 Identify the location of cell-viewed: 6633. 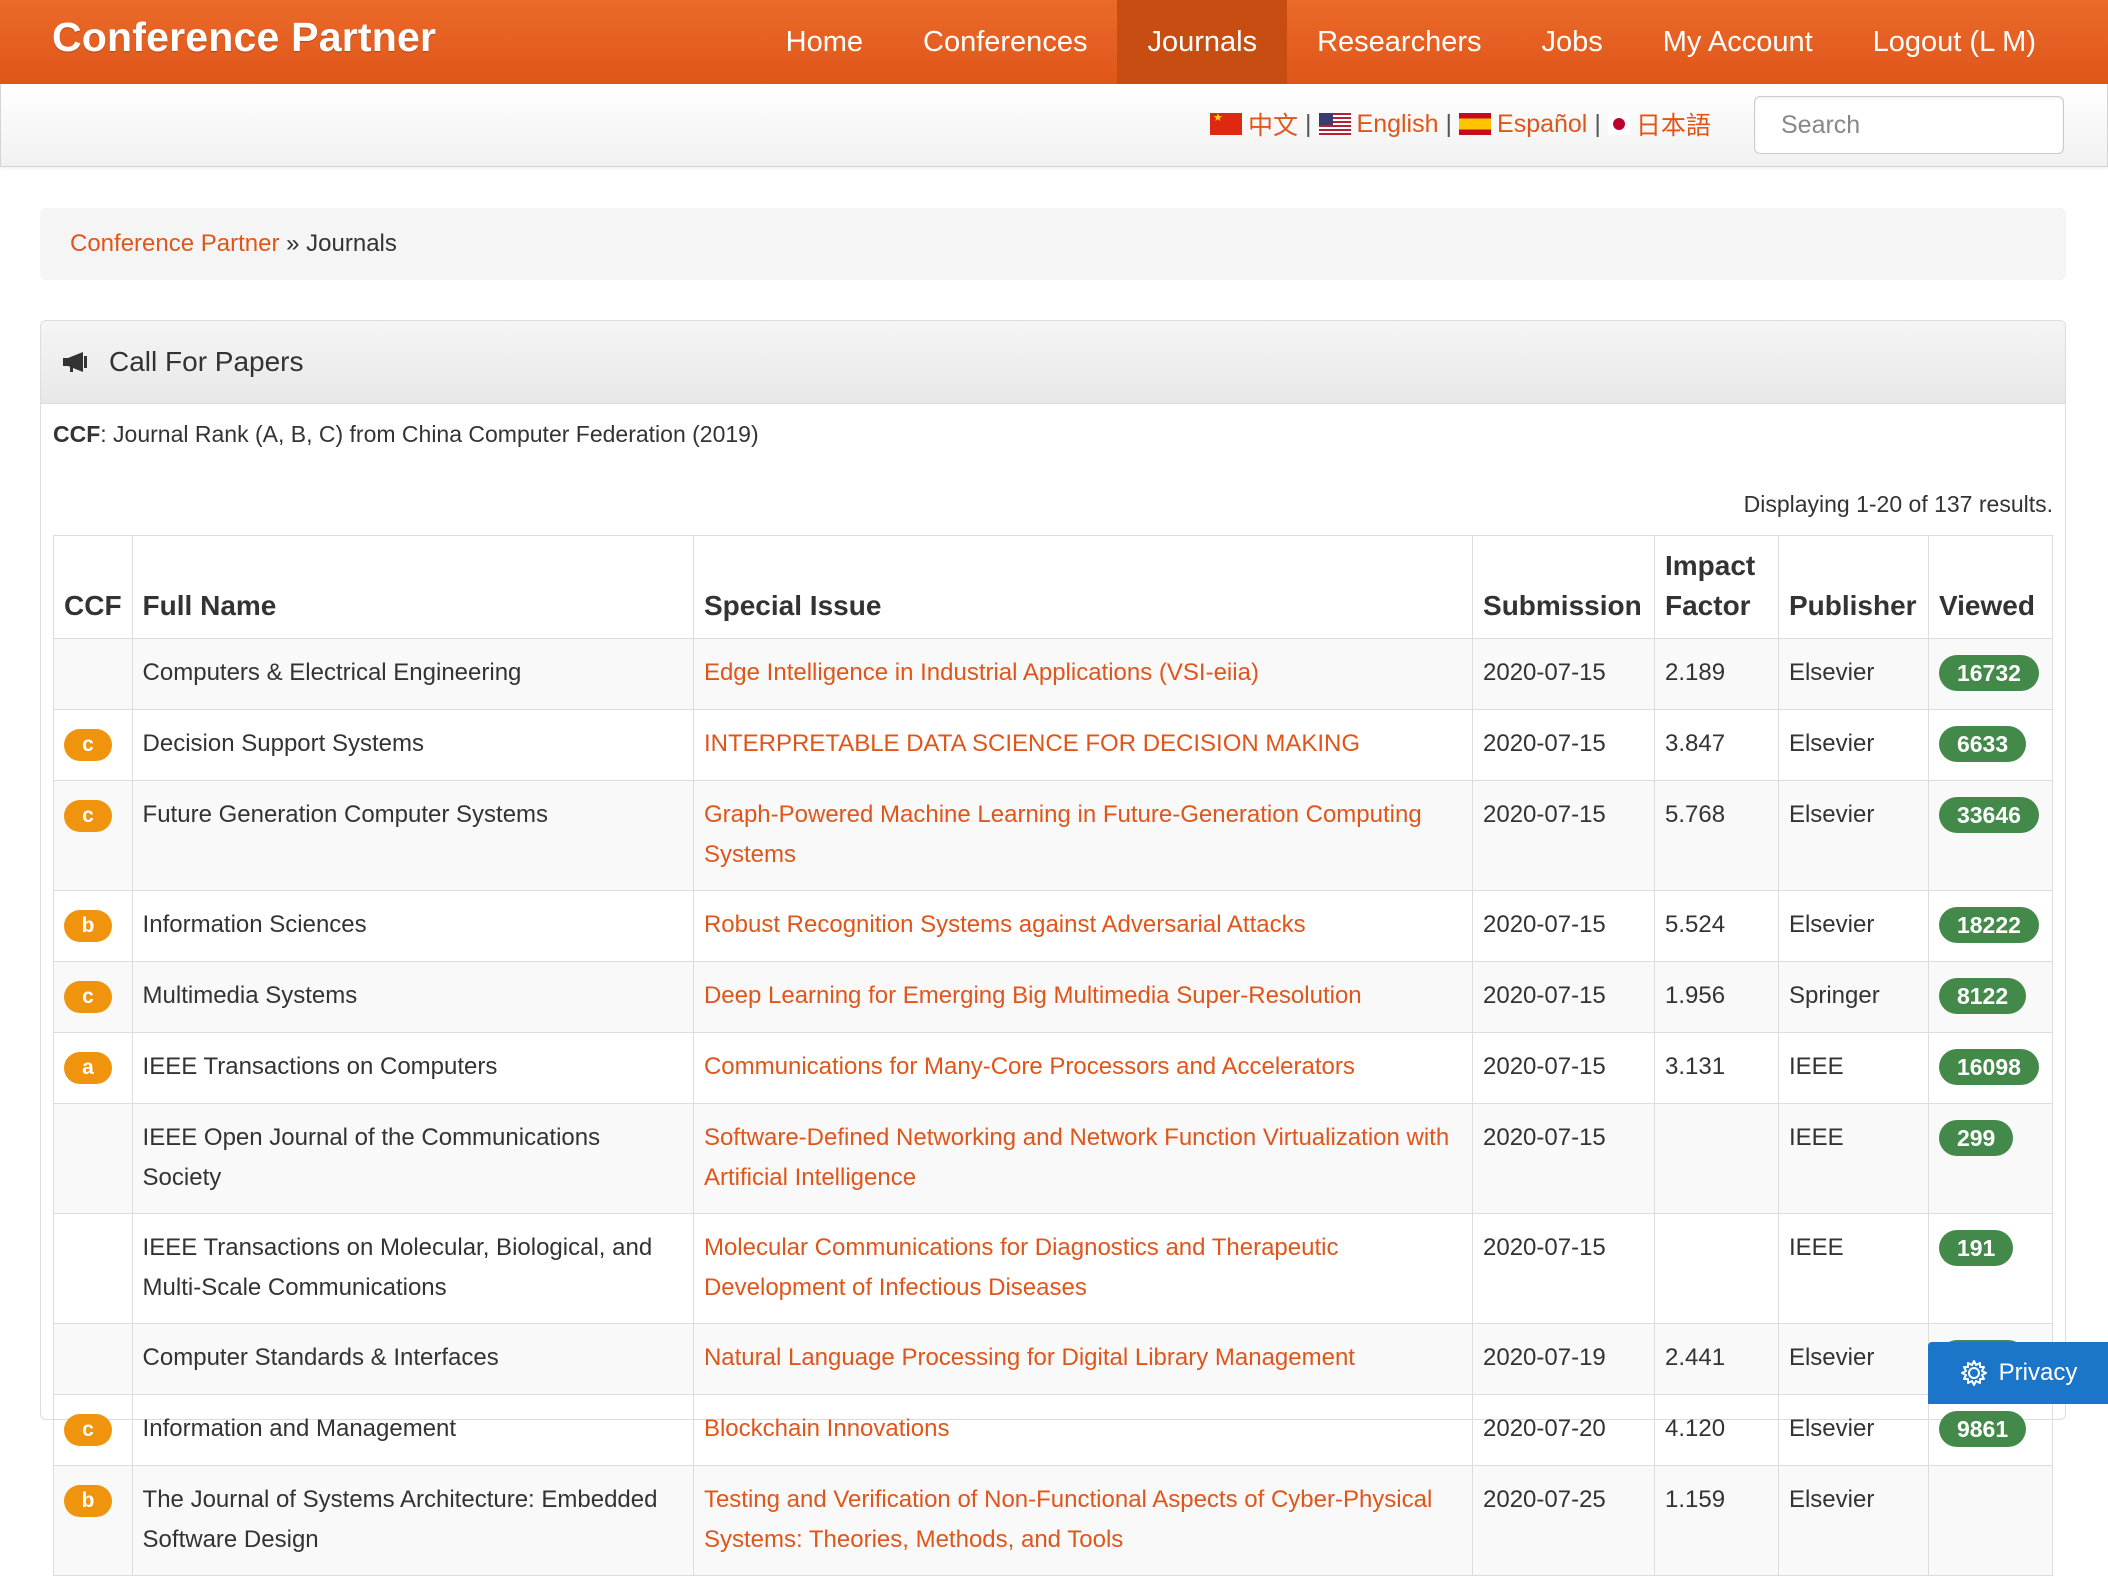
(1990, 745).